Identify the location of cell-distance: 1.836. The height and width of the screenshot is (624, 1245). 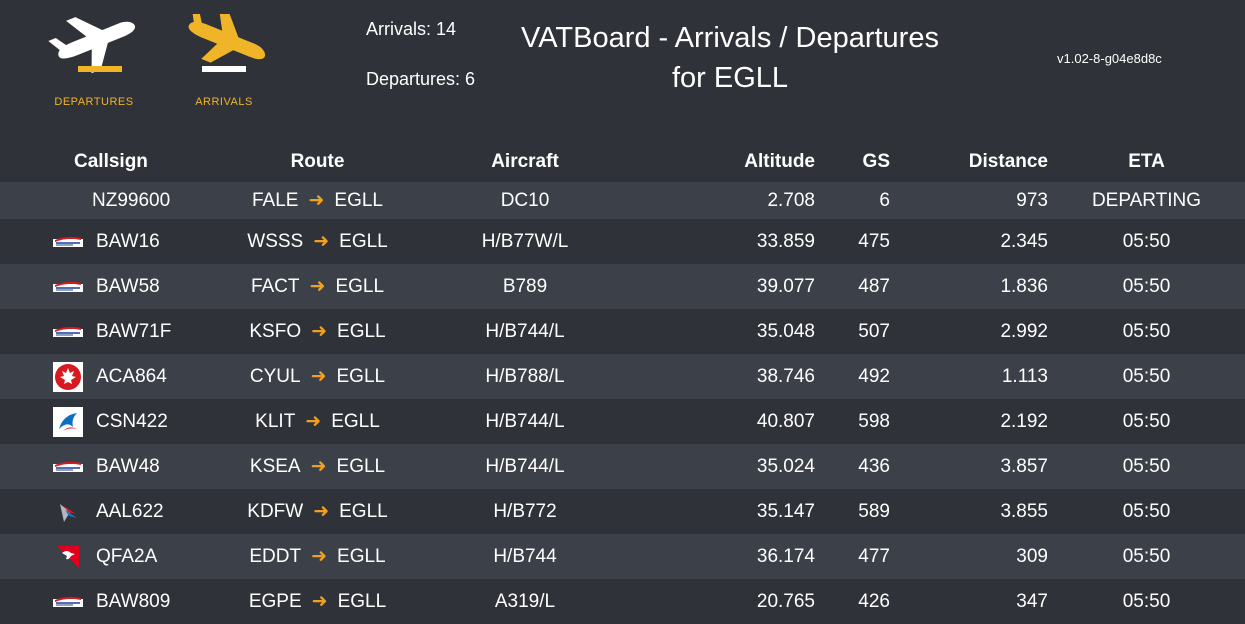
(1024, 286).